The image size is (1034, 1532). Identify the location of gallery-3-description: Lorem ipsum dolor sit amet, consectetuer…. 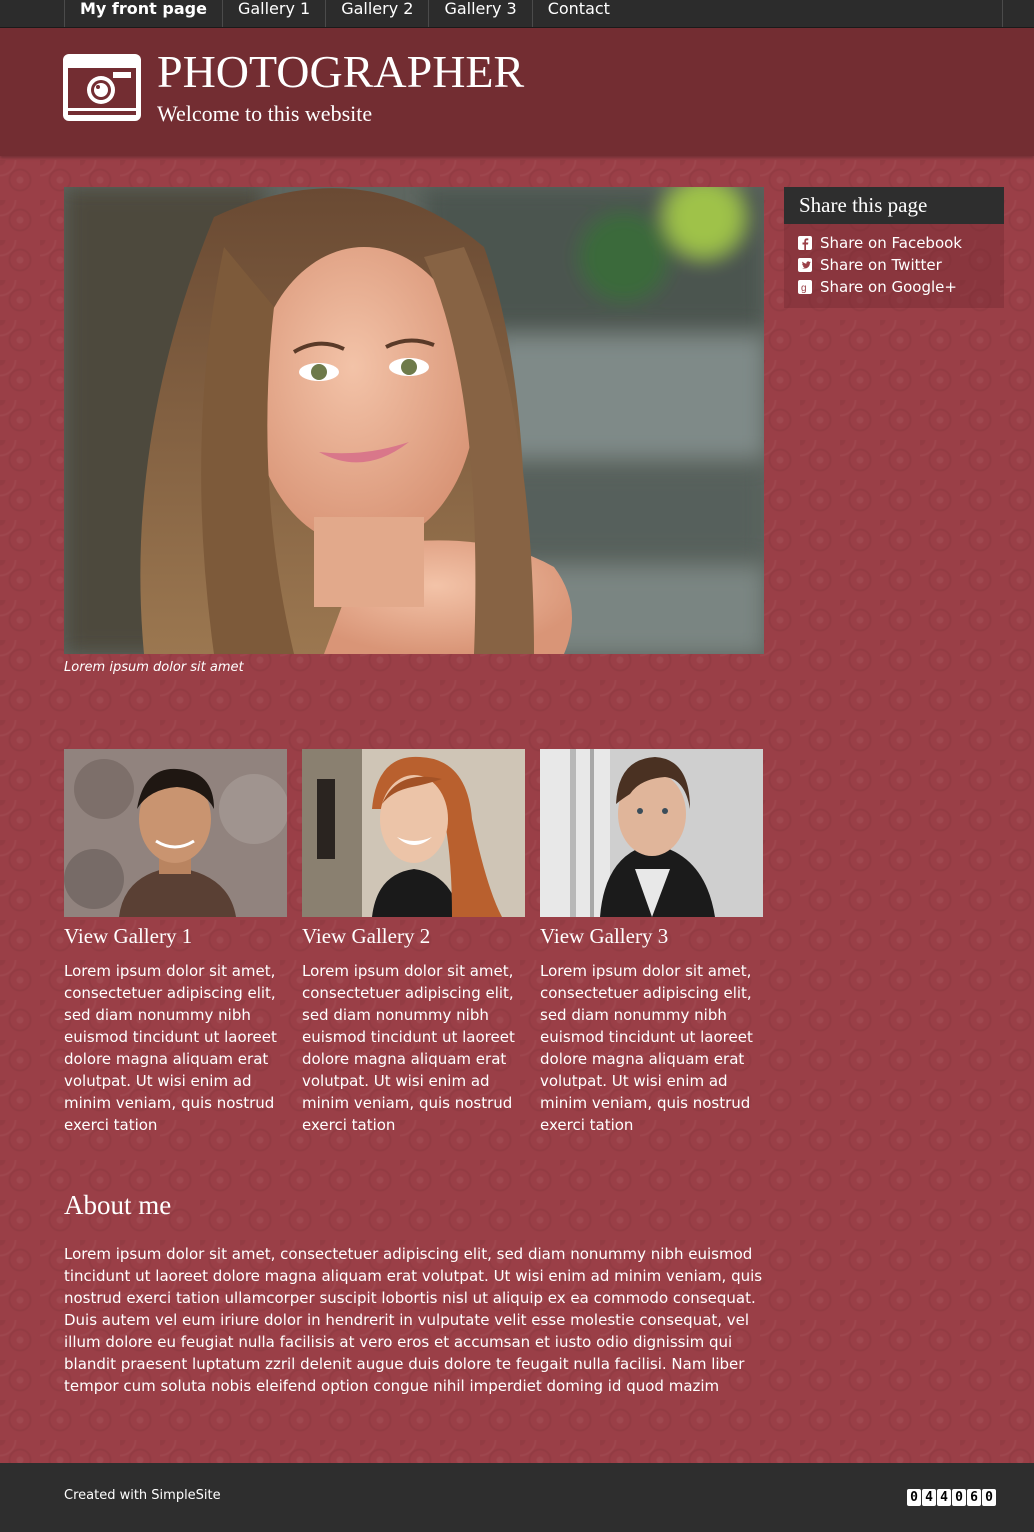
(646, 1048).